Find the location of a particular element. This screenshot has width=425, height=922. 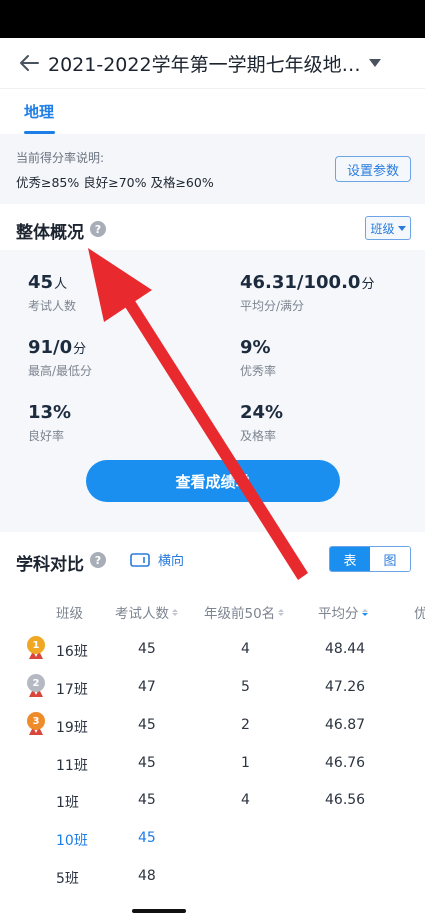

cell-class: 17班 is located at coordinates (72, 689).